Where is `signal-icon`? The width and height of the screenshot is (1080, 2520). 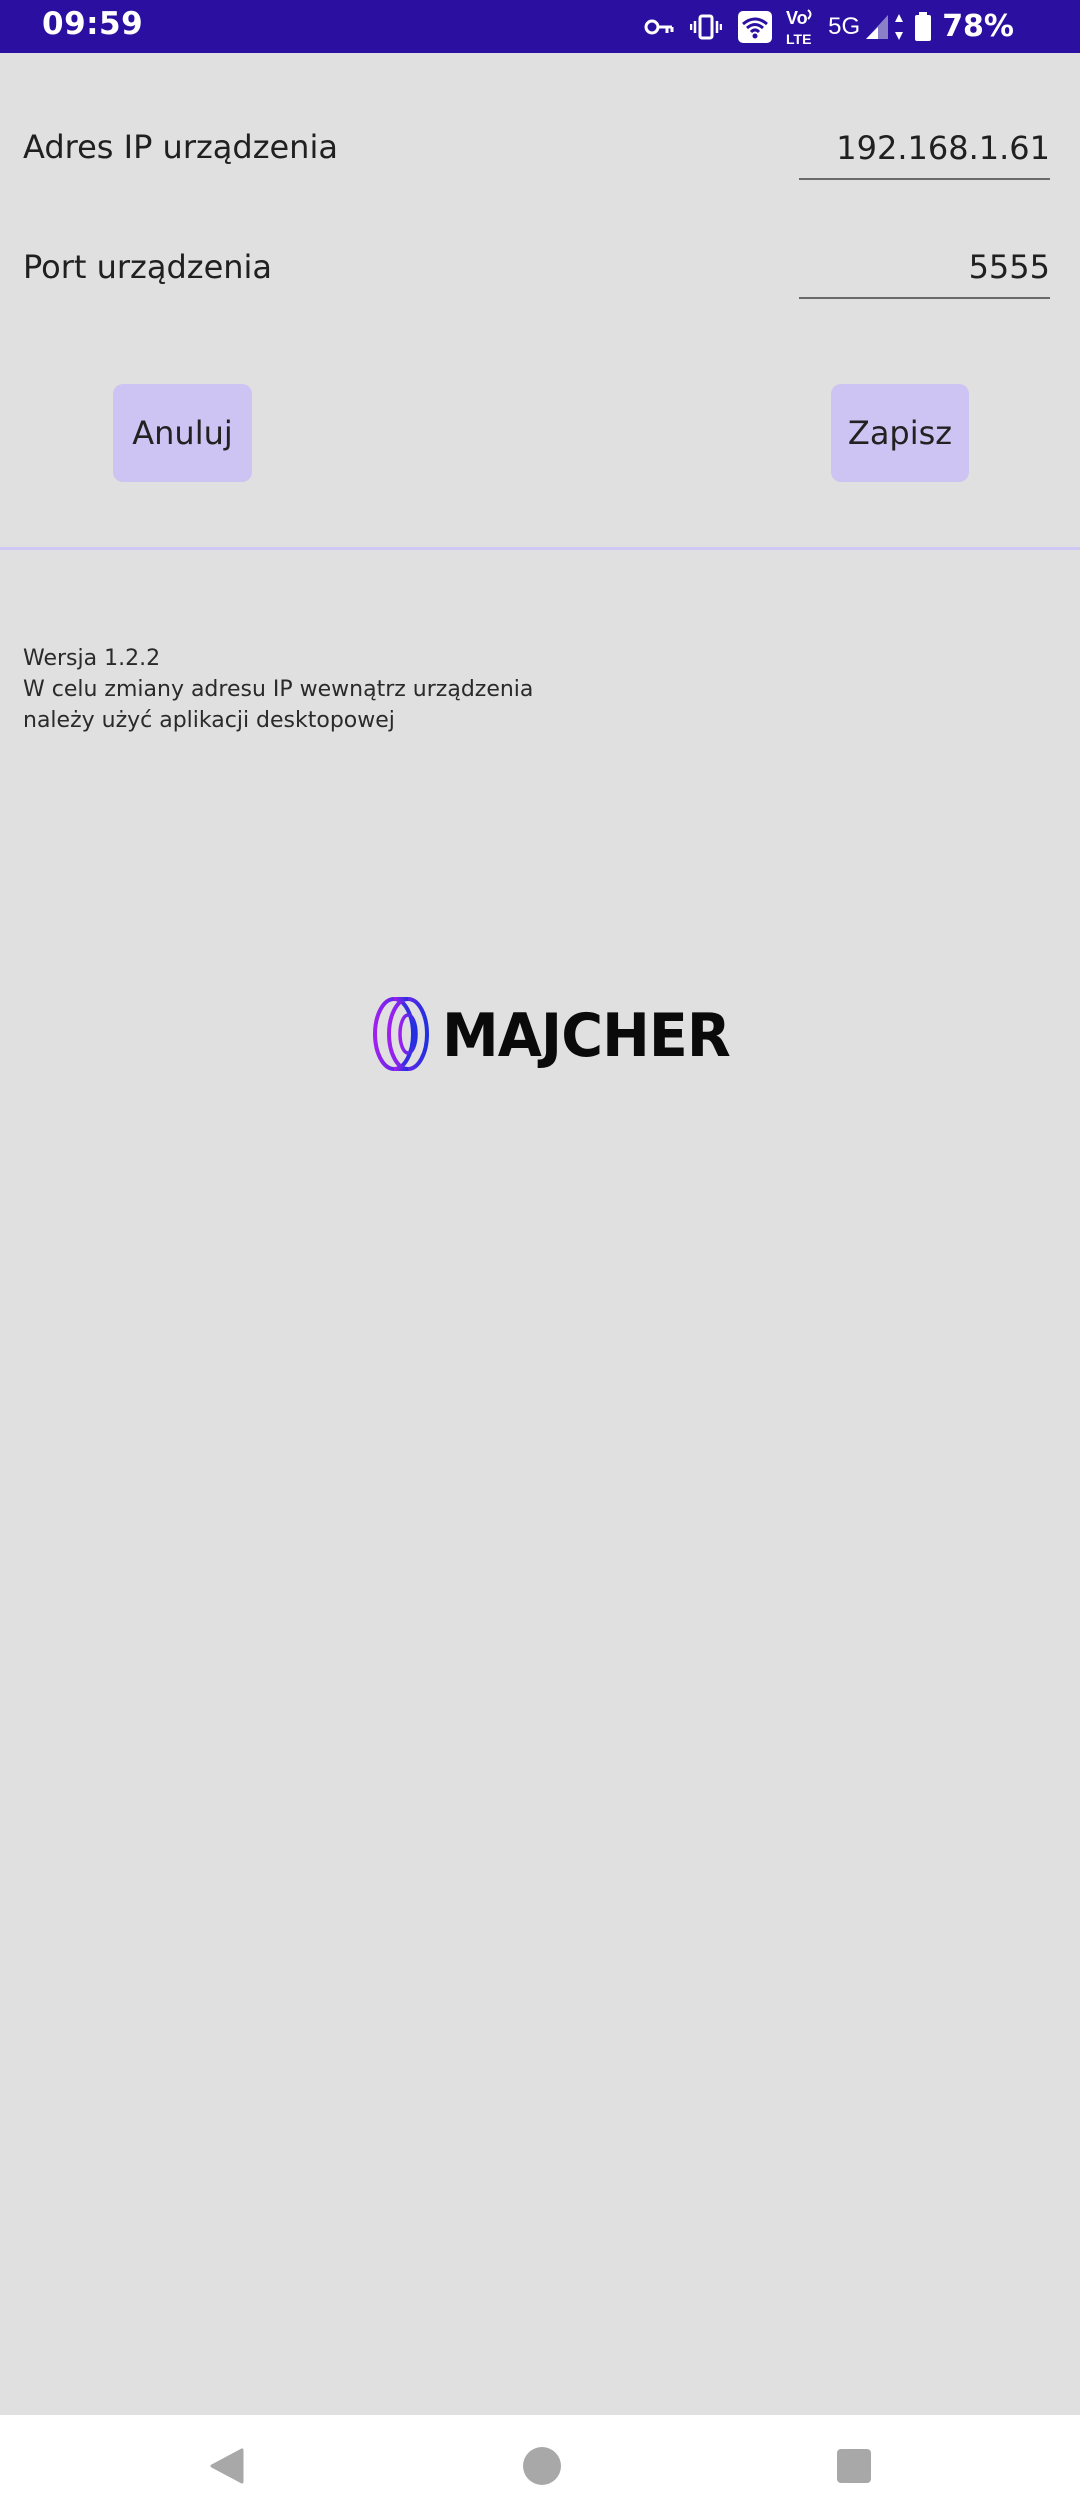 signal-icon is located at coordinates (877, 27).